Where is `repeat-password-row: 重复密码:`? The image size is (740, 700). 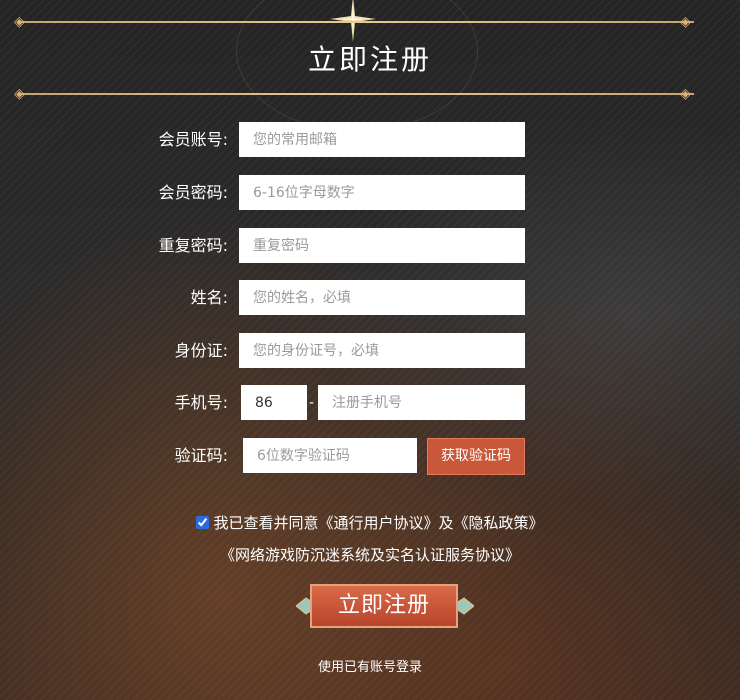 repeat-password-row: 重复密码: is located at coordinates (370, 246).